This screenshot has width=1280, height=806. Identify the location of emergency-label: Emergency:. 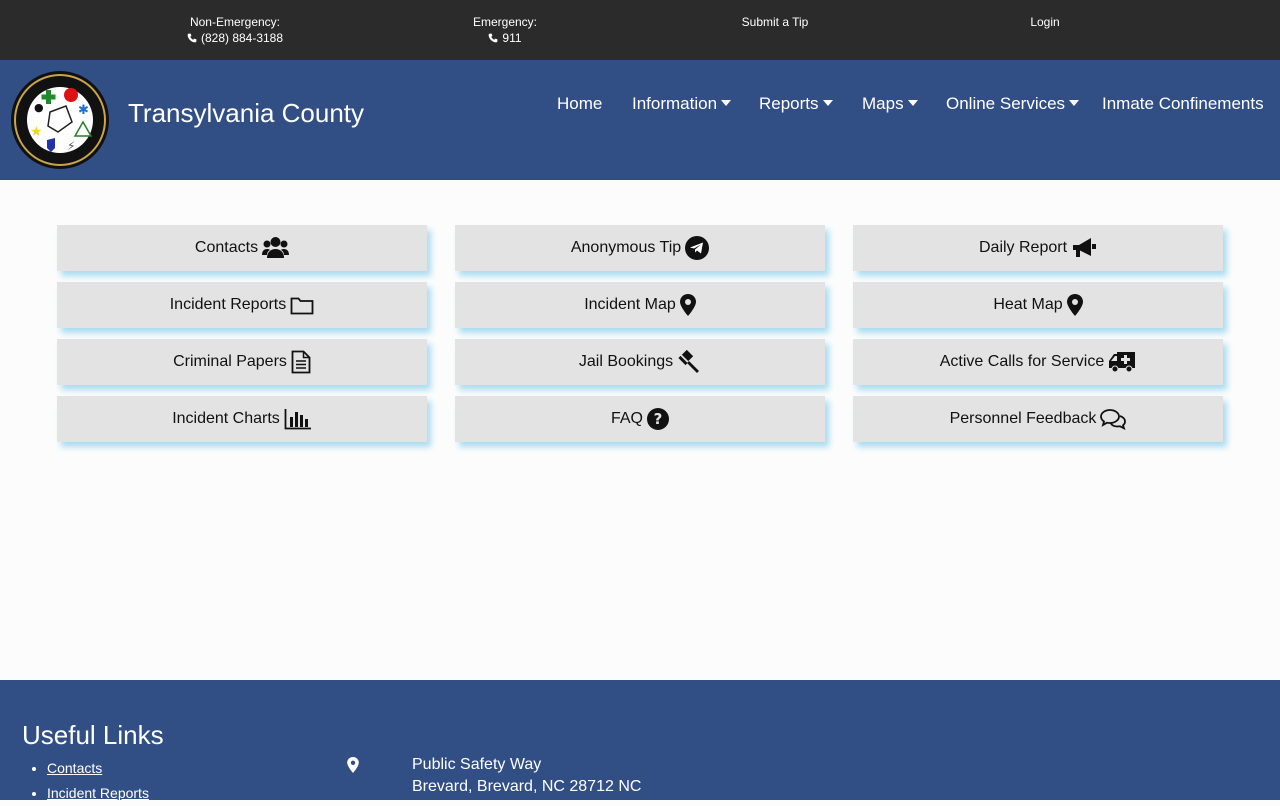
(505, 22).